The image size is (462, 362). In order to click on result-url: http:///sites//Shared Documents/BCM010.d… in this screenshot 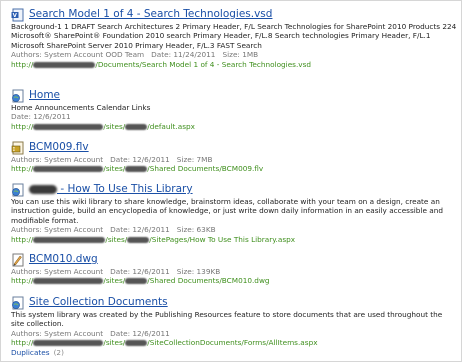, I will do `click(140, 281)`.